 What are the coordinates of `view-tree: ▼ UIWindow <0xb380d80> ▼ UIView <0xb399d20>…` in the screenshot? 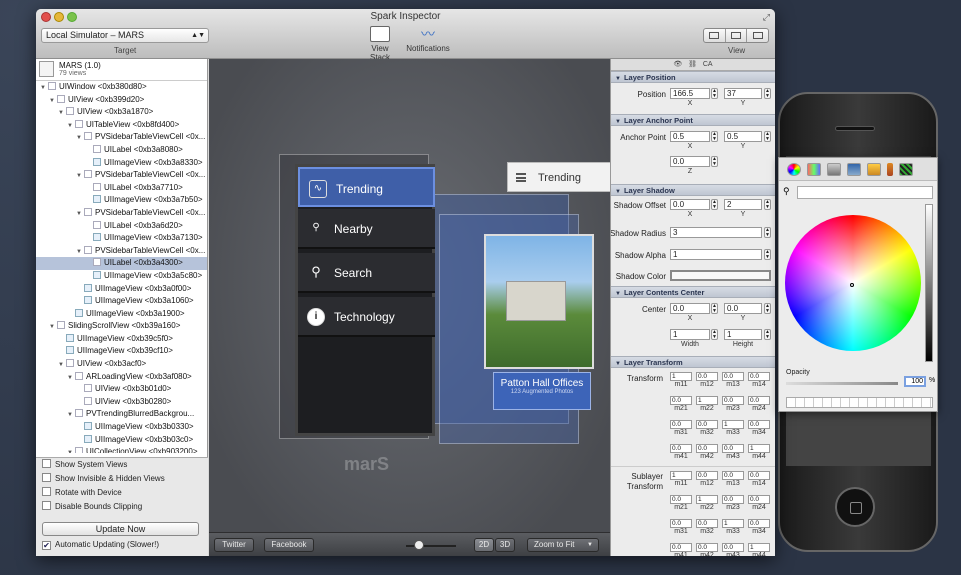 It's located at (121, 267).